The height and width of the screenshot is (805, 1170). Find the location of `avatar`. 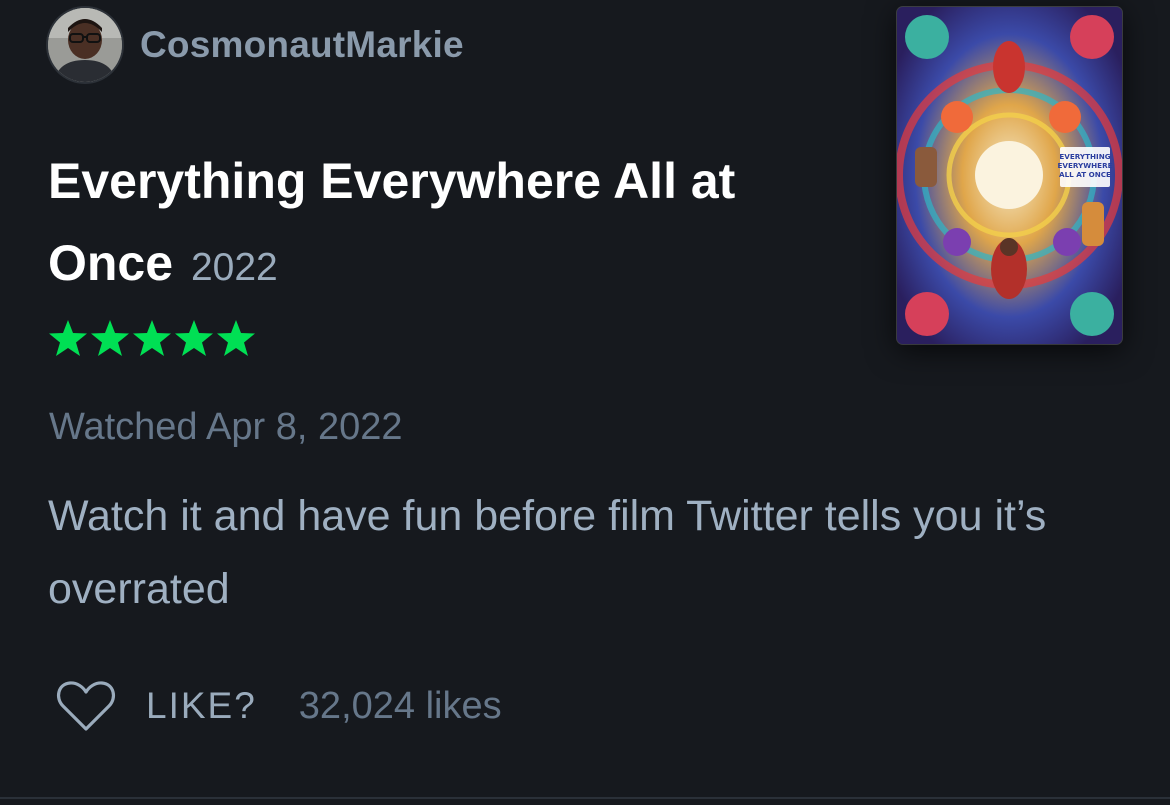

avatar is located at coordinates (85, 45).